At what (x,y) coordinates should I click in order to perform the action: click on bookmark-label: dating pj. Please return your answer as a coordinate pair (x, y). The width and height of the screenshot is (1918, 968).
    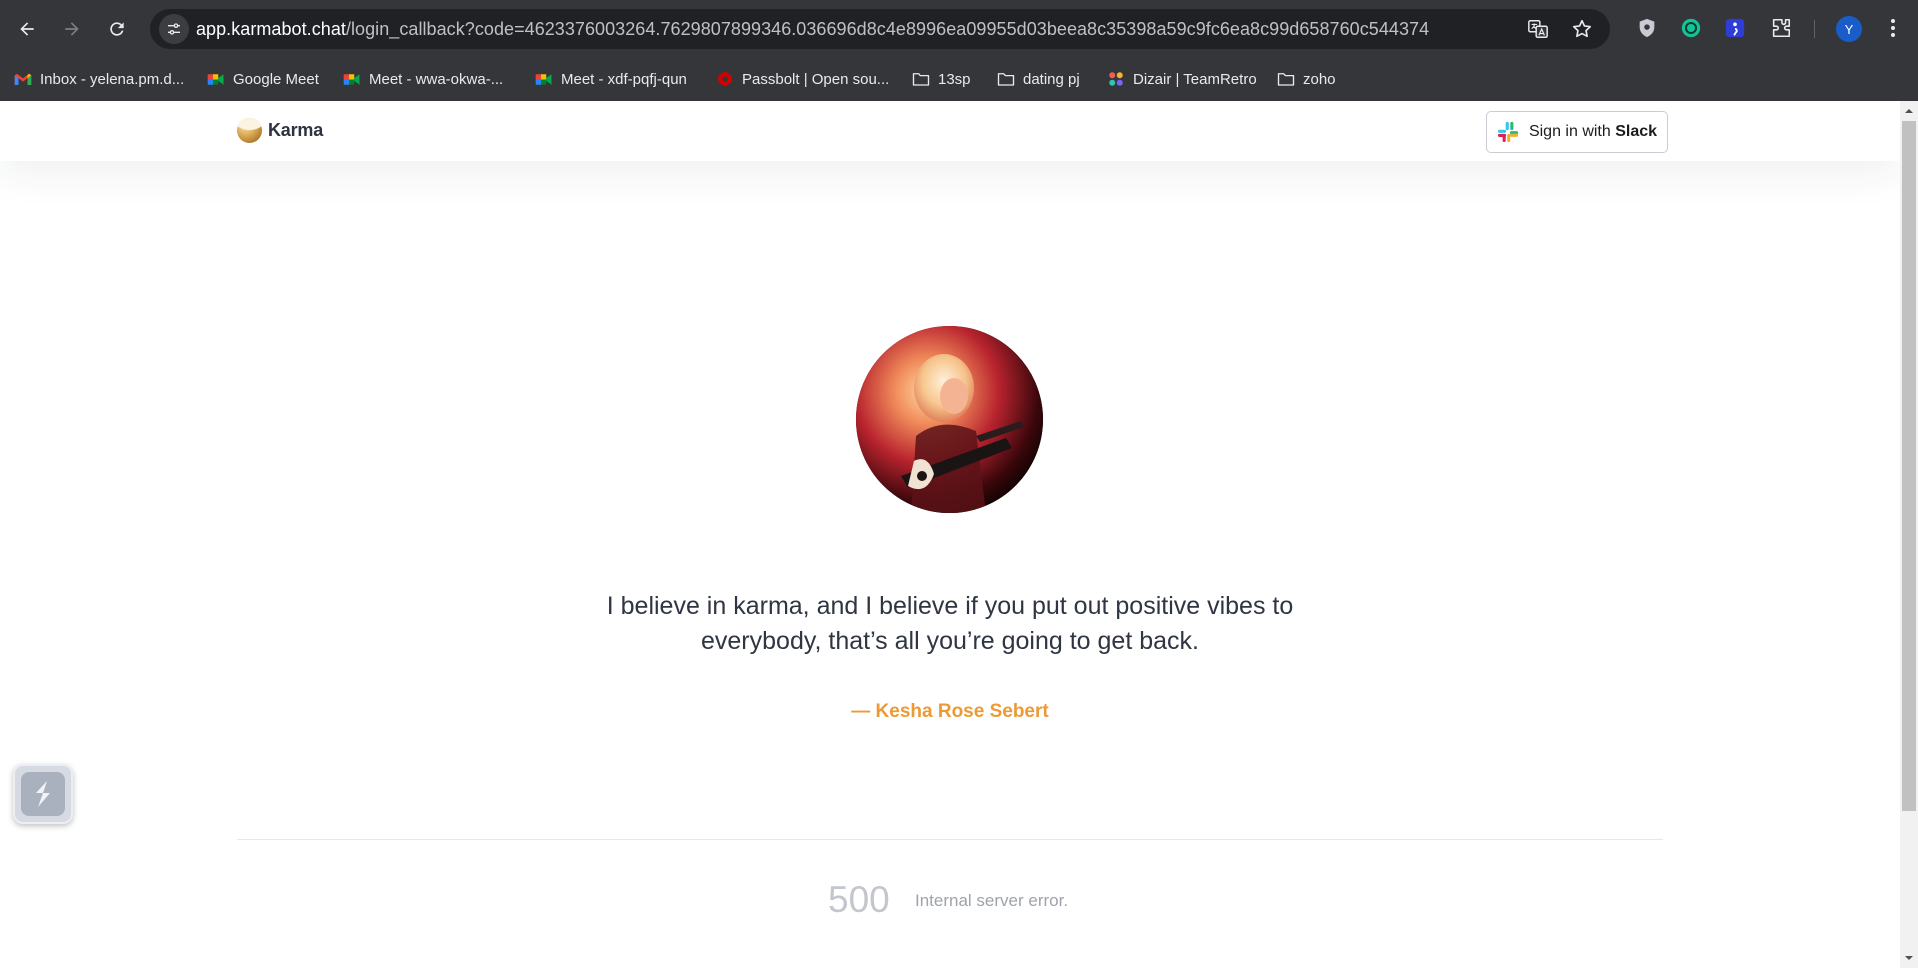
    Looking at the image, I should click on (1051, 79).